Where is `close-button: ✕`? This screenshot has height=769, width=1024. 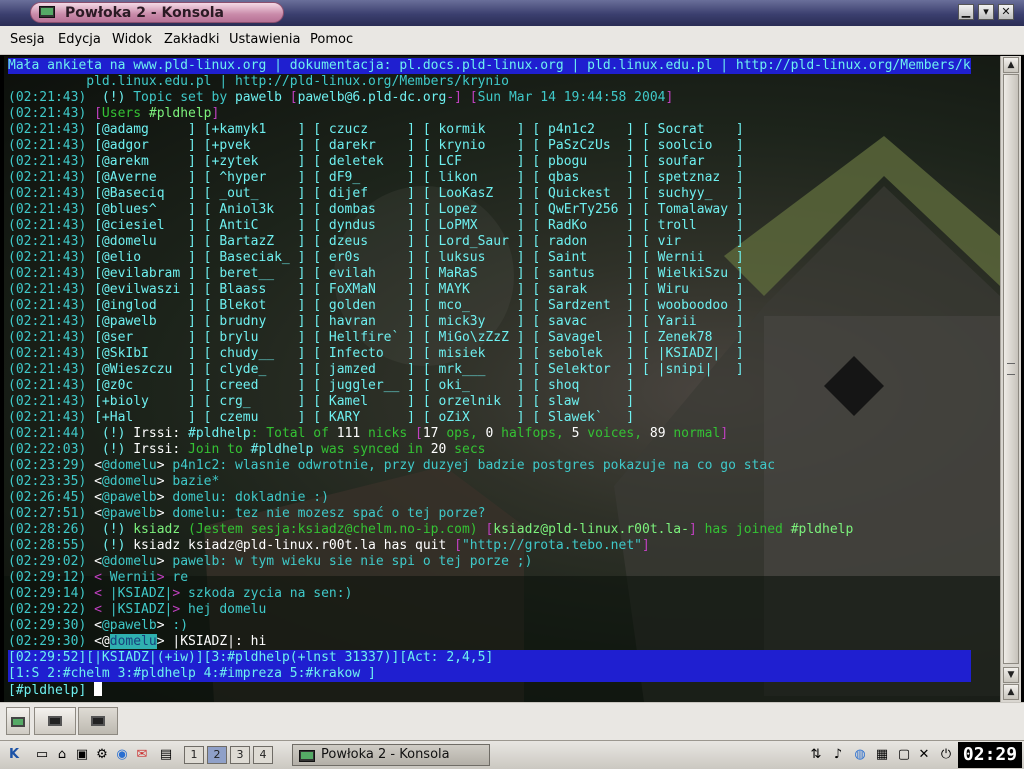
close-button: ✕ is located at coordinates (1006, 12).